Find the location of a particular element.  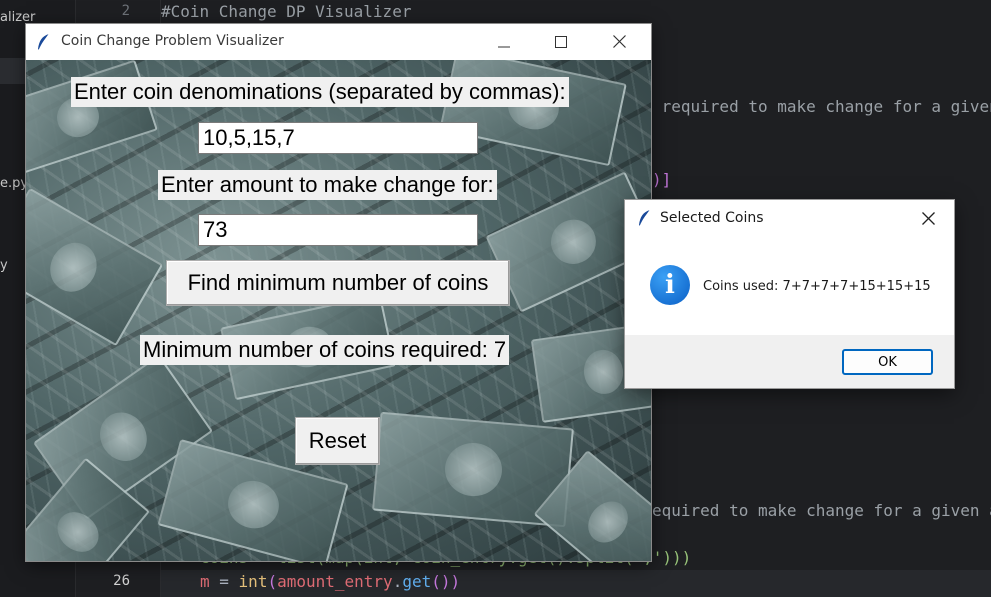

code-comment: #Coin Change DP Visualizer is located at coordinates (286, 11).